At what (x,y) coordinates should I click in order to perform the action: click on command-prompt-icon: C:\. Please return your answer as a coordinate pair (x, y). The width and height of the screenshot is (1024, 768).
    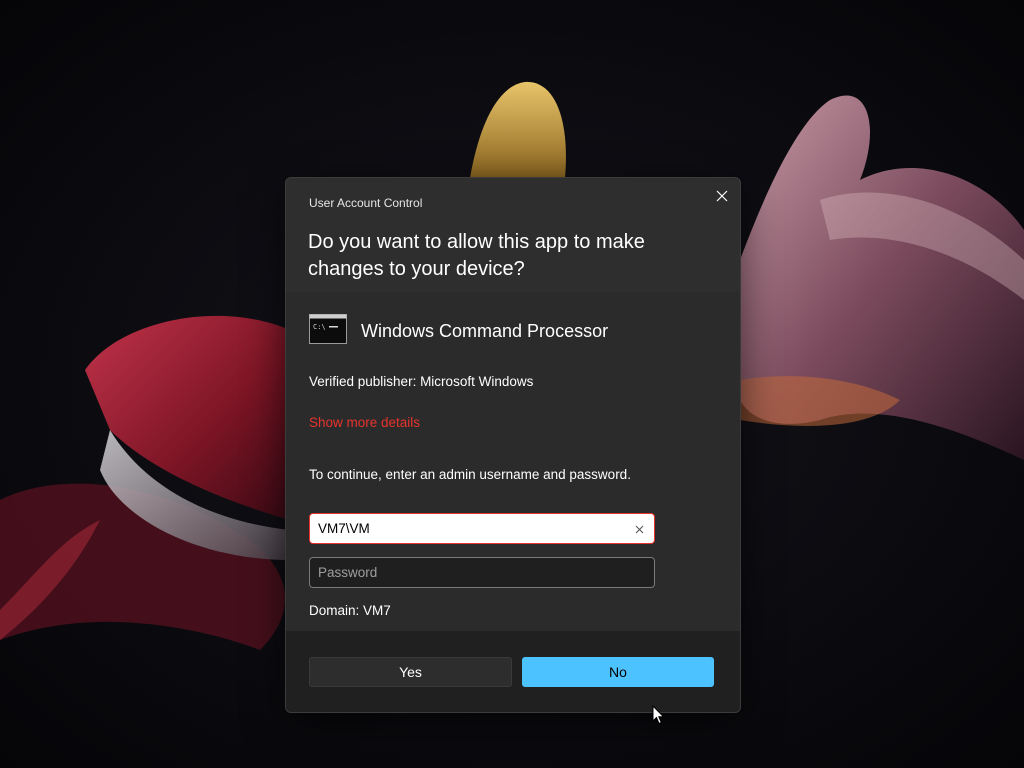
    Looking at the image, I should click on (328, 329).